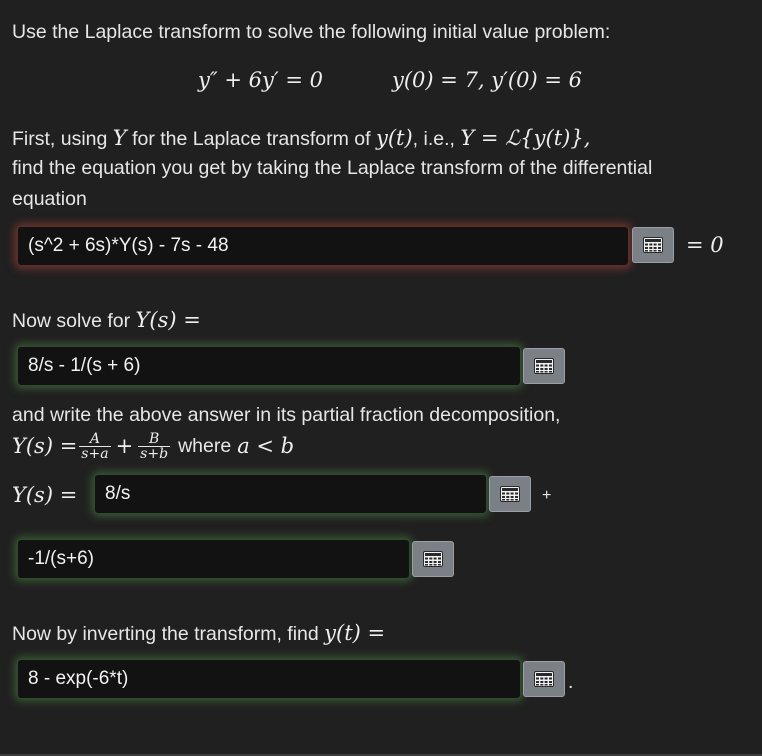  I want to click on partial-fraction-input-1: 8/s, so click(290, 494).